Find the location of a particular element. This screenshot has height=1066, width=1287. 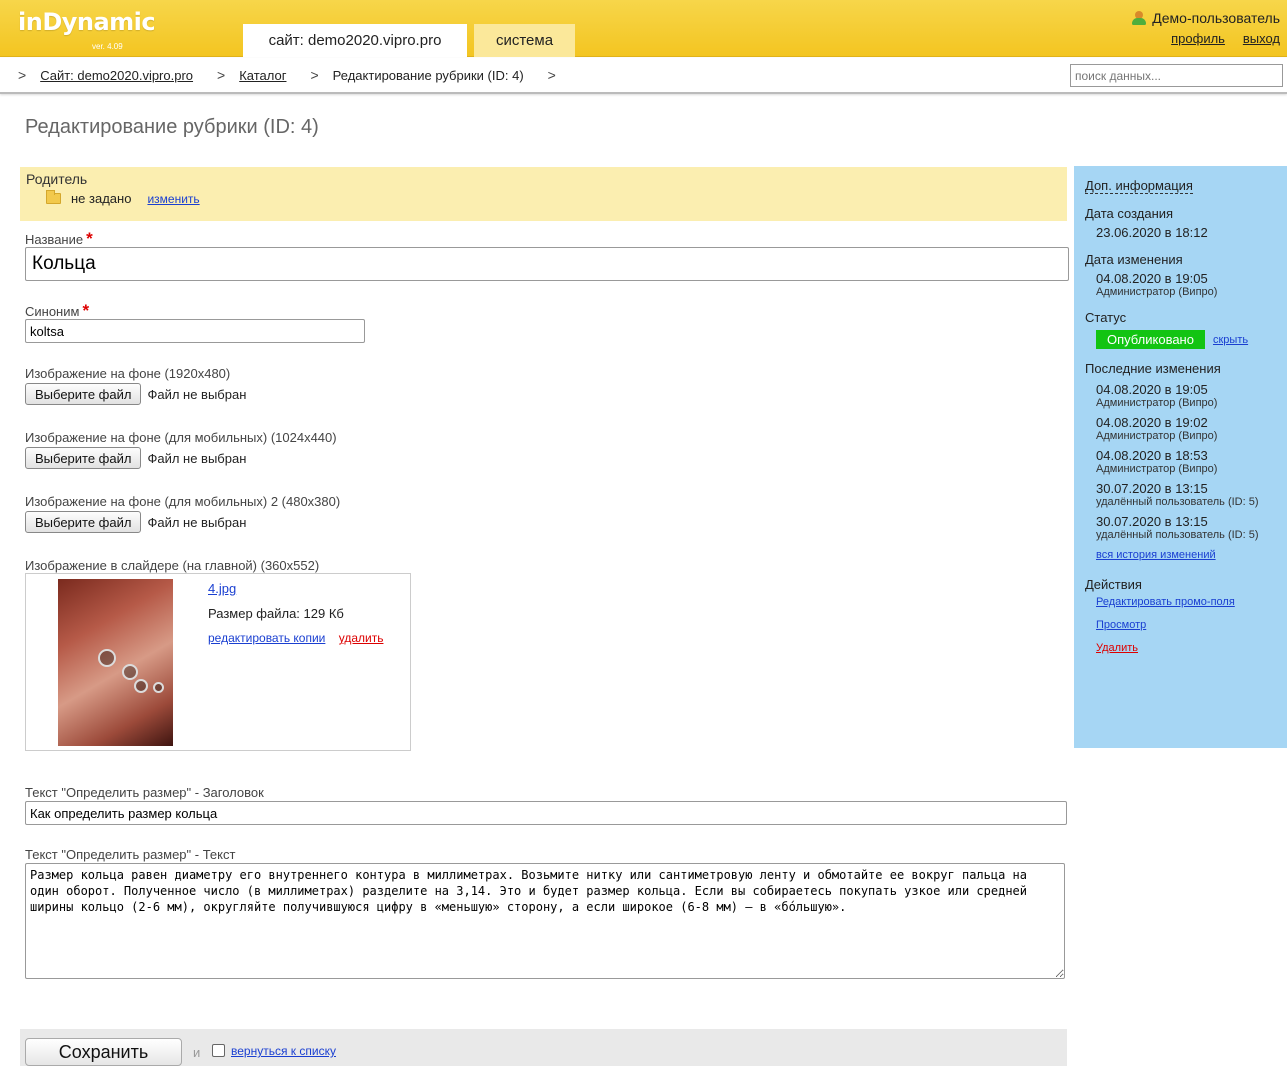

sidebar-heading: Доп. информация is located at coordinates (1139, 186).